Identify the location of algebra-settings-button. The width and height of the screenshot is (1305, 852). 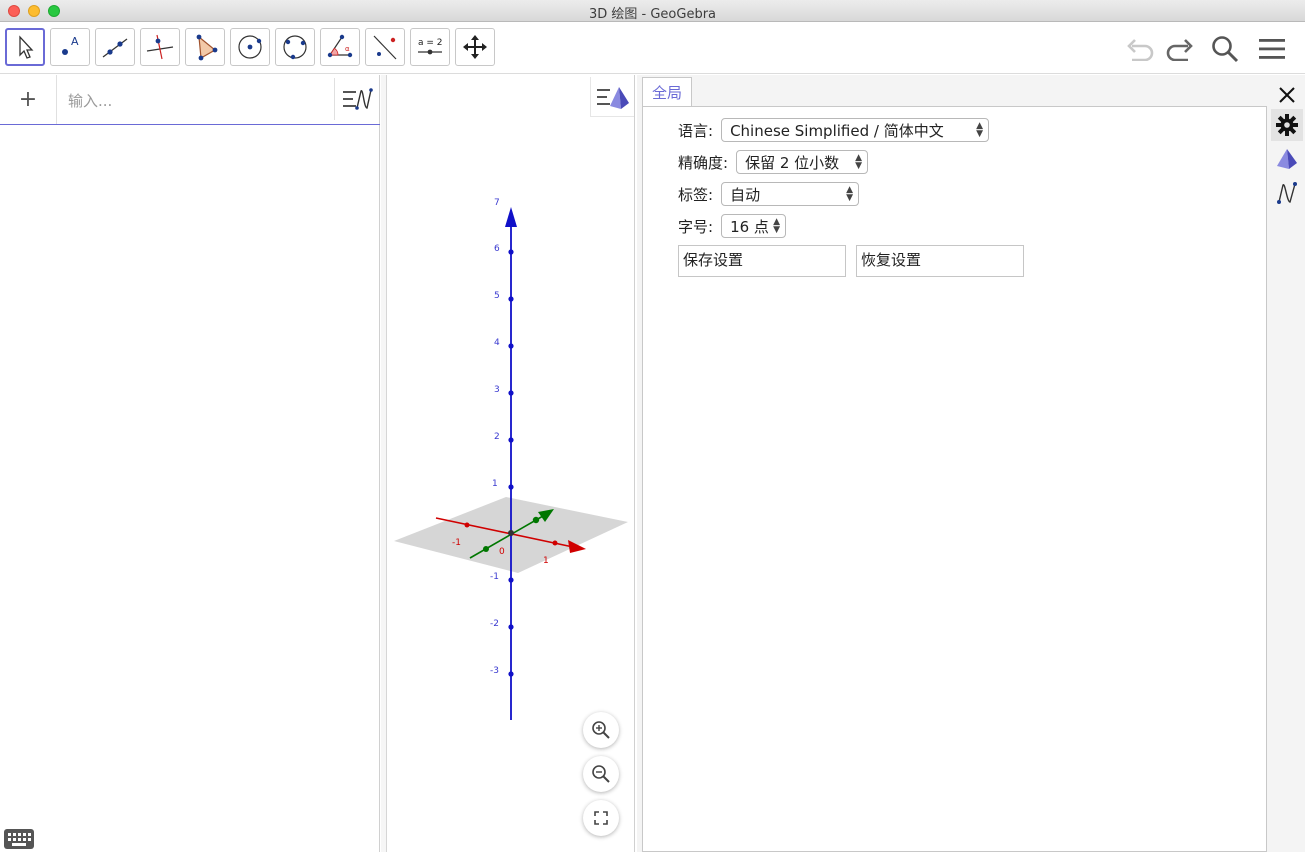
(1287, 193).